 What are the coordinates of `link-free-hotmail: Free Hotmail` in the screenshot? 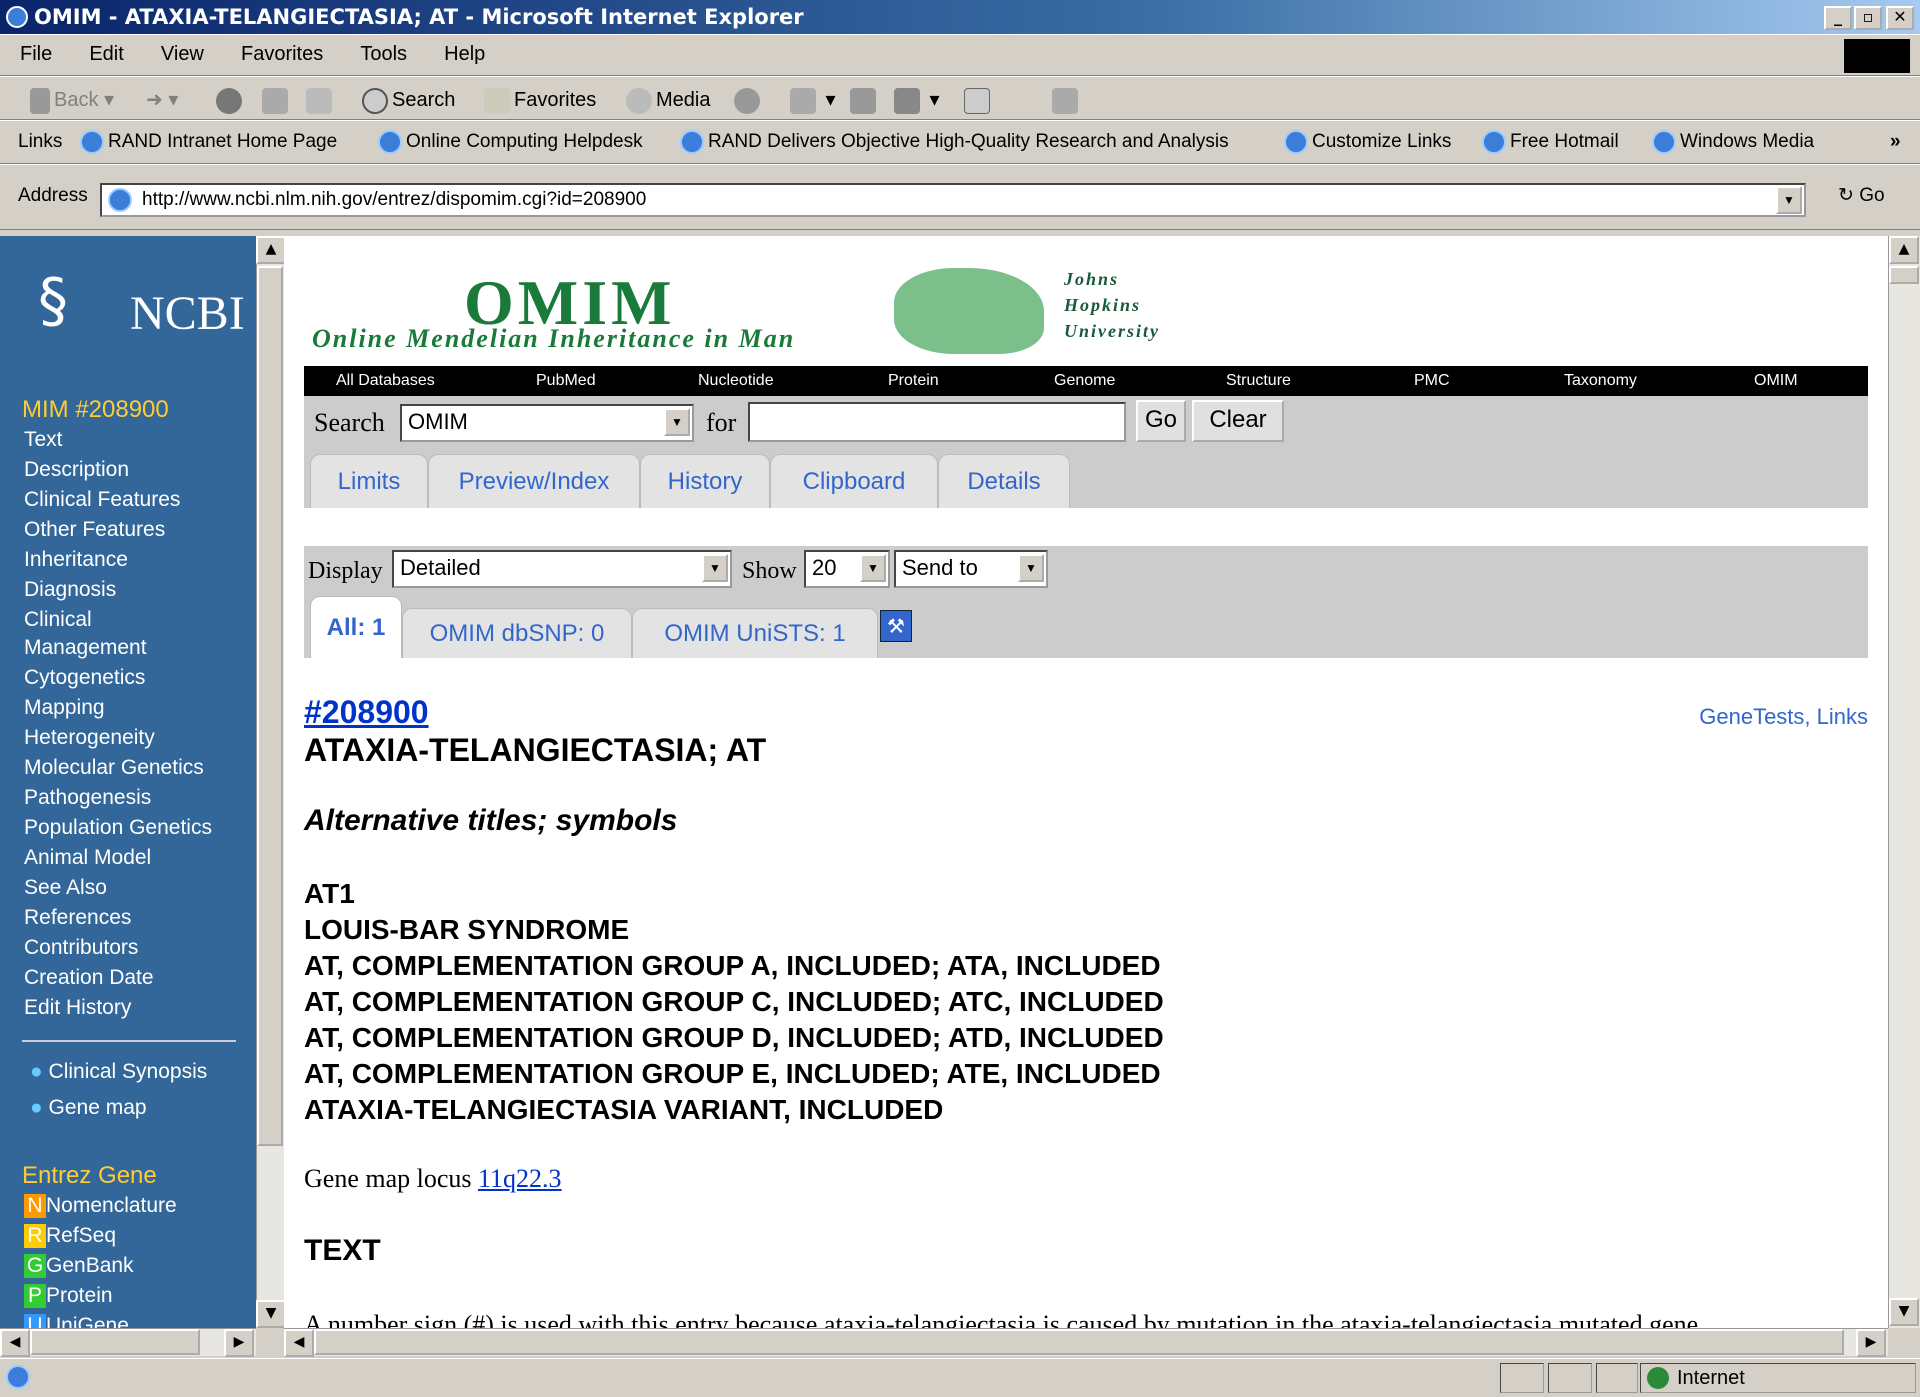 It's located at (1550, 142).